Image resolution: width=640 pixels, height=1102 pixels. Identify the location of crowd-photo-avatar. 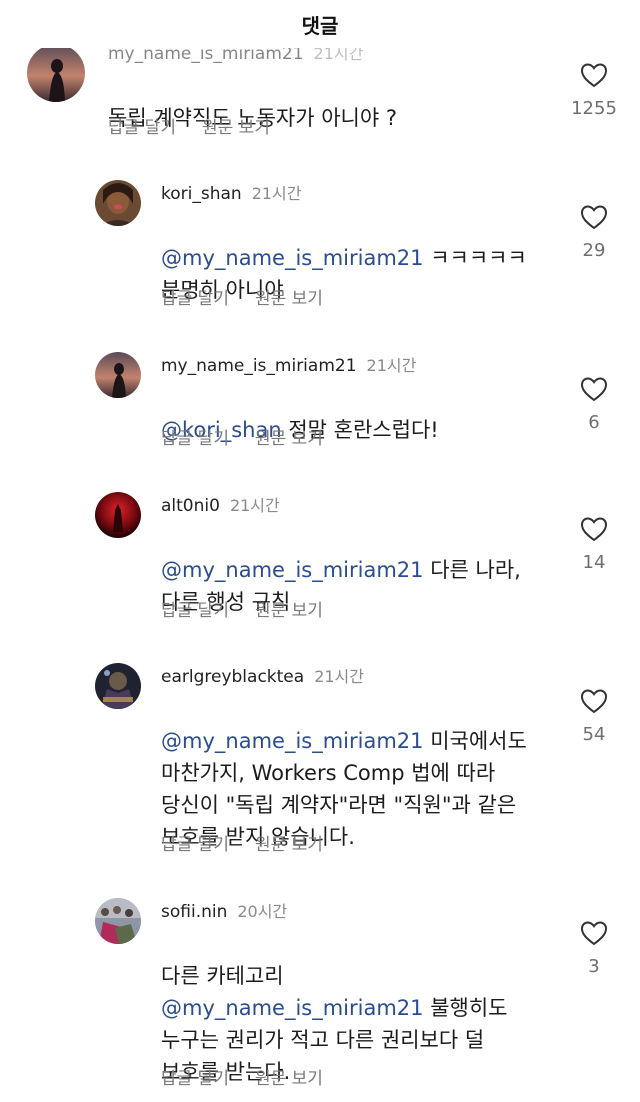
(118, 921).